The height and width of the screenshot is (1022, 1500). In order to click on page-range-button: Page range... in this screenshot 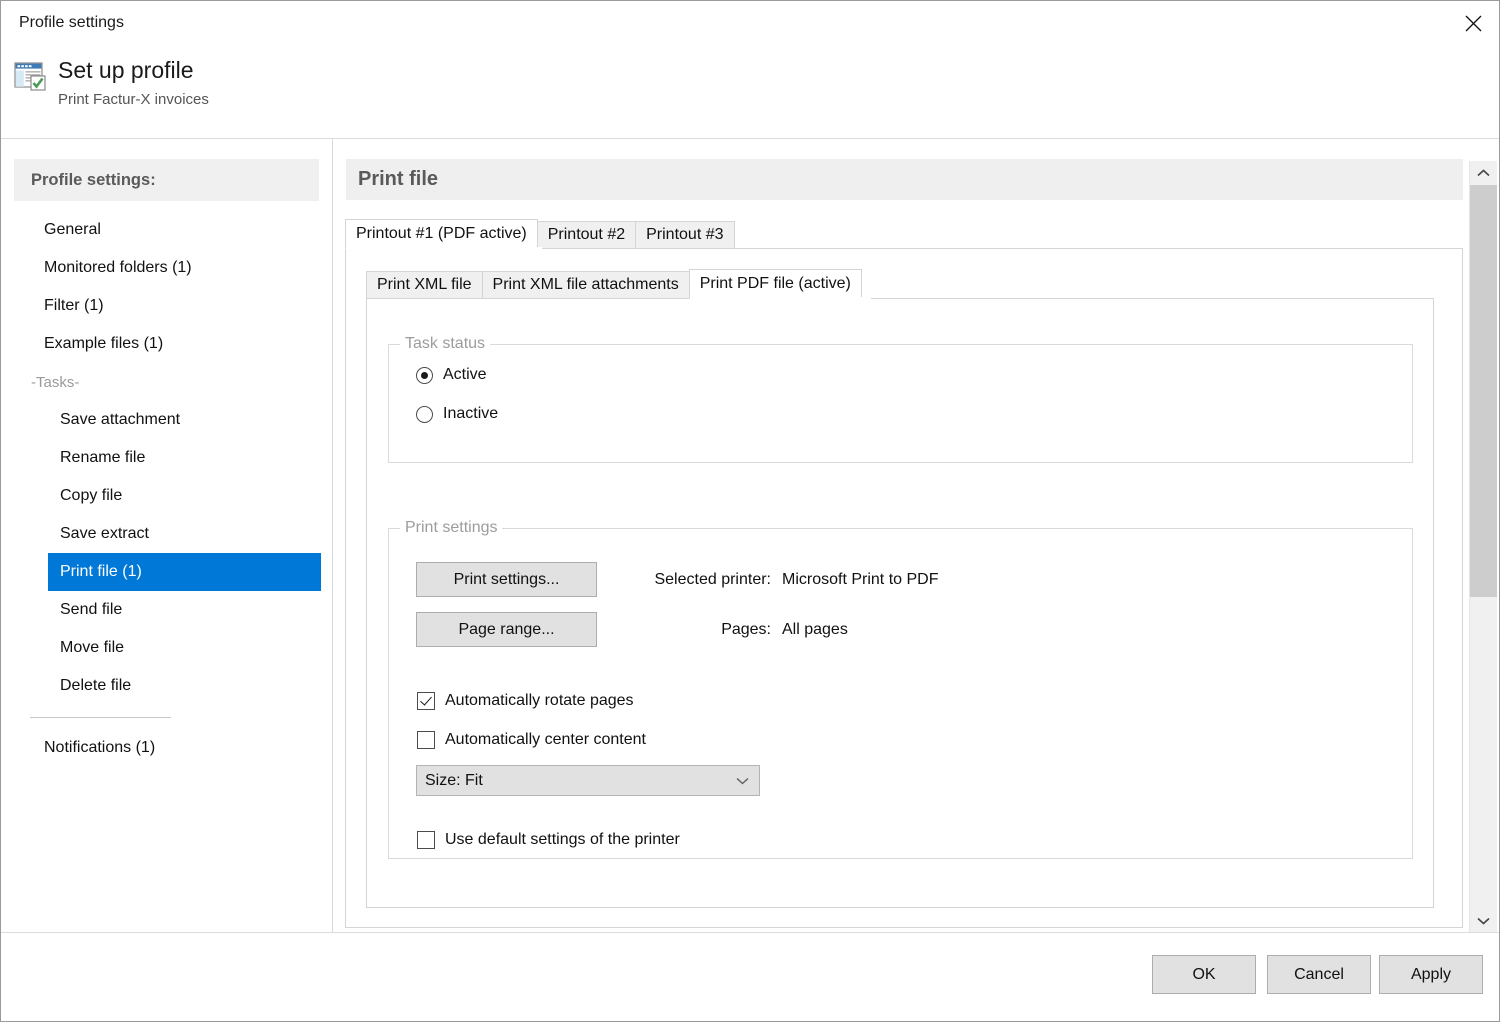, I will do `click(506, 629)`.